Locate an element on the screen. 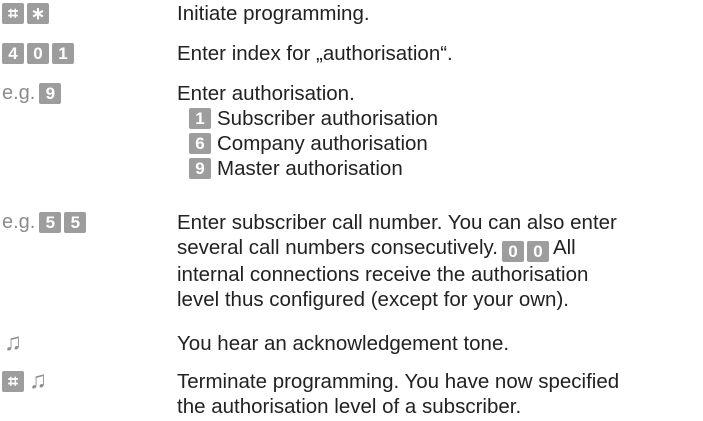  step-text: Enter authorisation. is located at coordinates (266, 93).